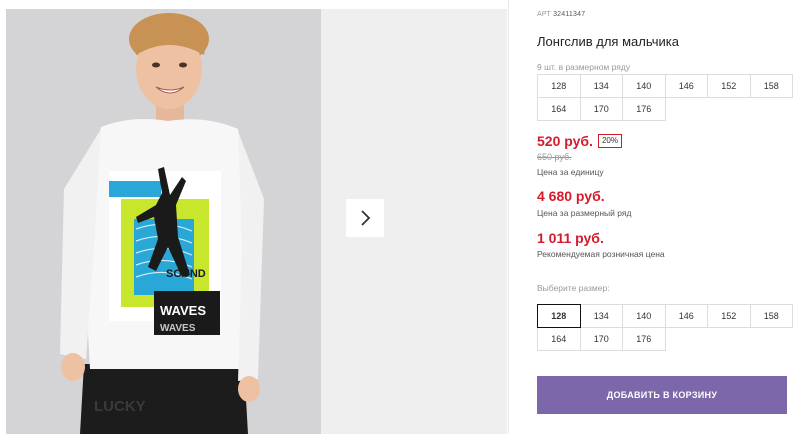 This screenshot has height=434, width=800. What do you see at coordinates (686, 316) in the screenshot?
I see `size-option-146: 146` at bounding box center [686, 316].